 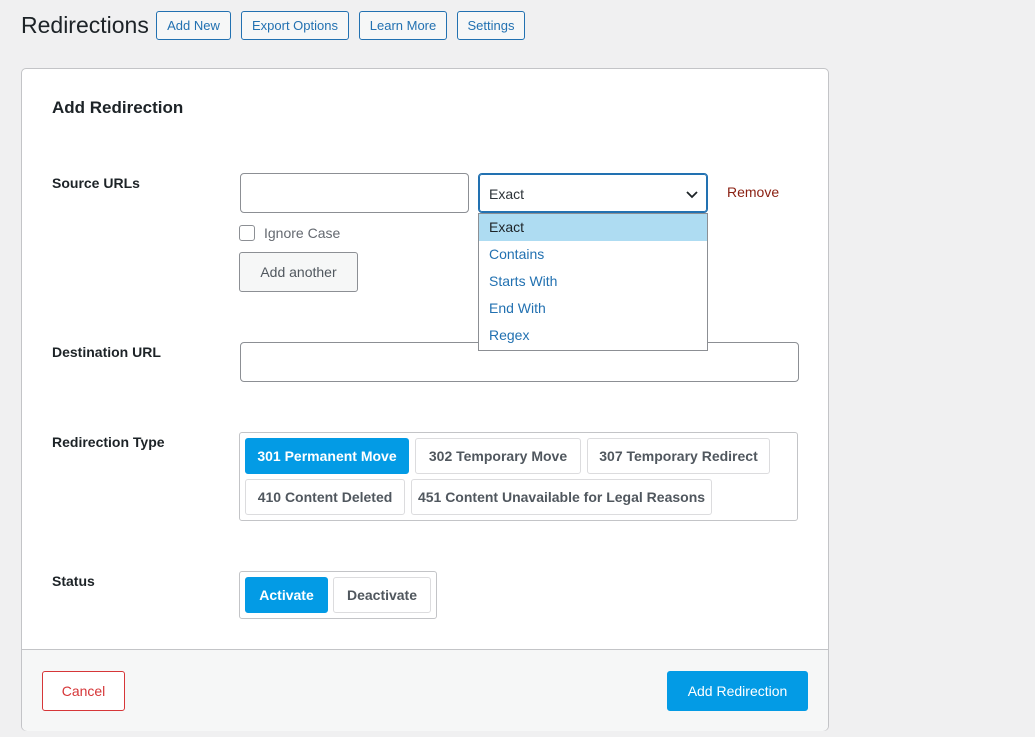 I want to click on settings-button: Settings, so click(x=491, y=25).